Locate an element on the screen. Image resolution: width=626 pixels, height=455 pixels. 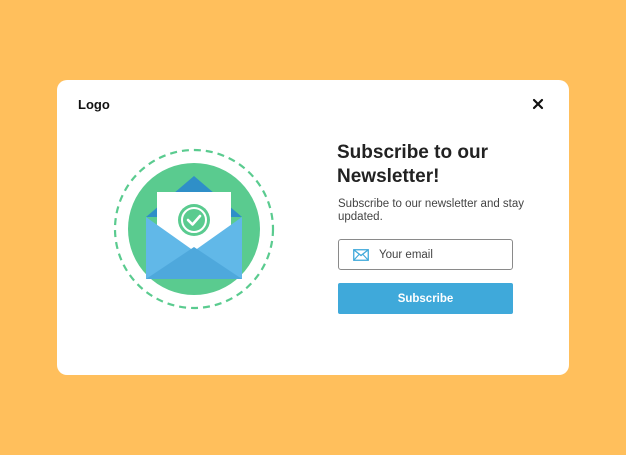
email-input is located at coordinates (439, 254).